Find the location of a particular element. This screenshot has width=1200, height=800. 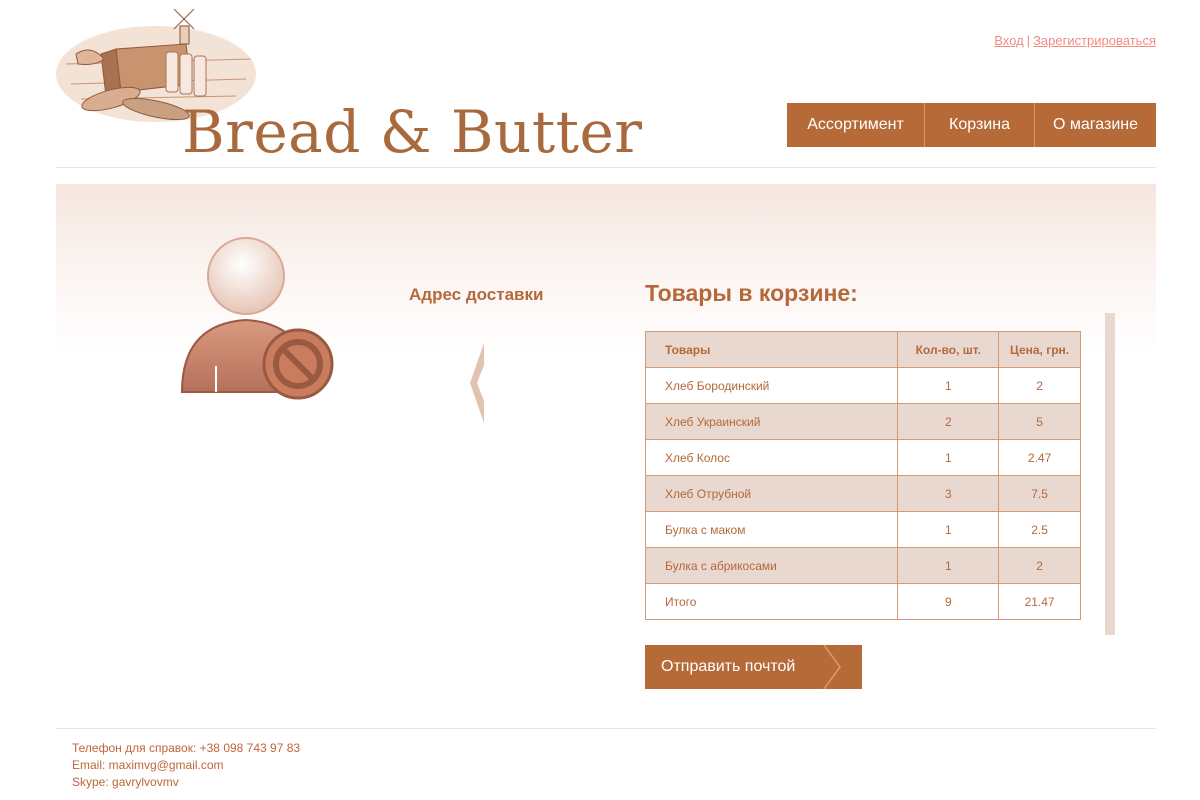

cell-price: 2.5 is located at coordinates (1039, 529).